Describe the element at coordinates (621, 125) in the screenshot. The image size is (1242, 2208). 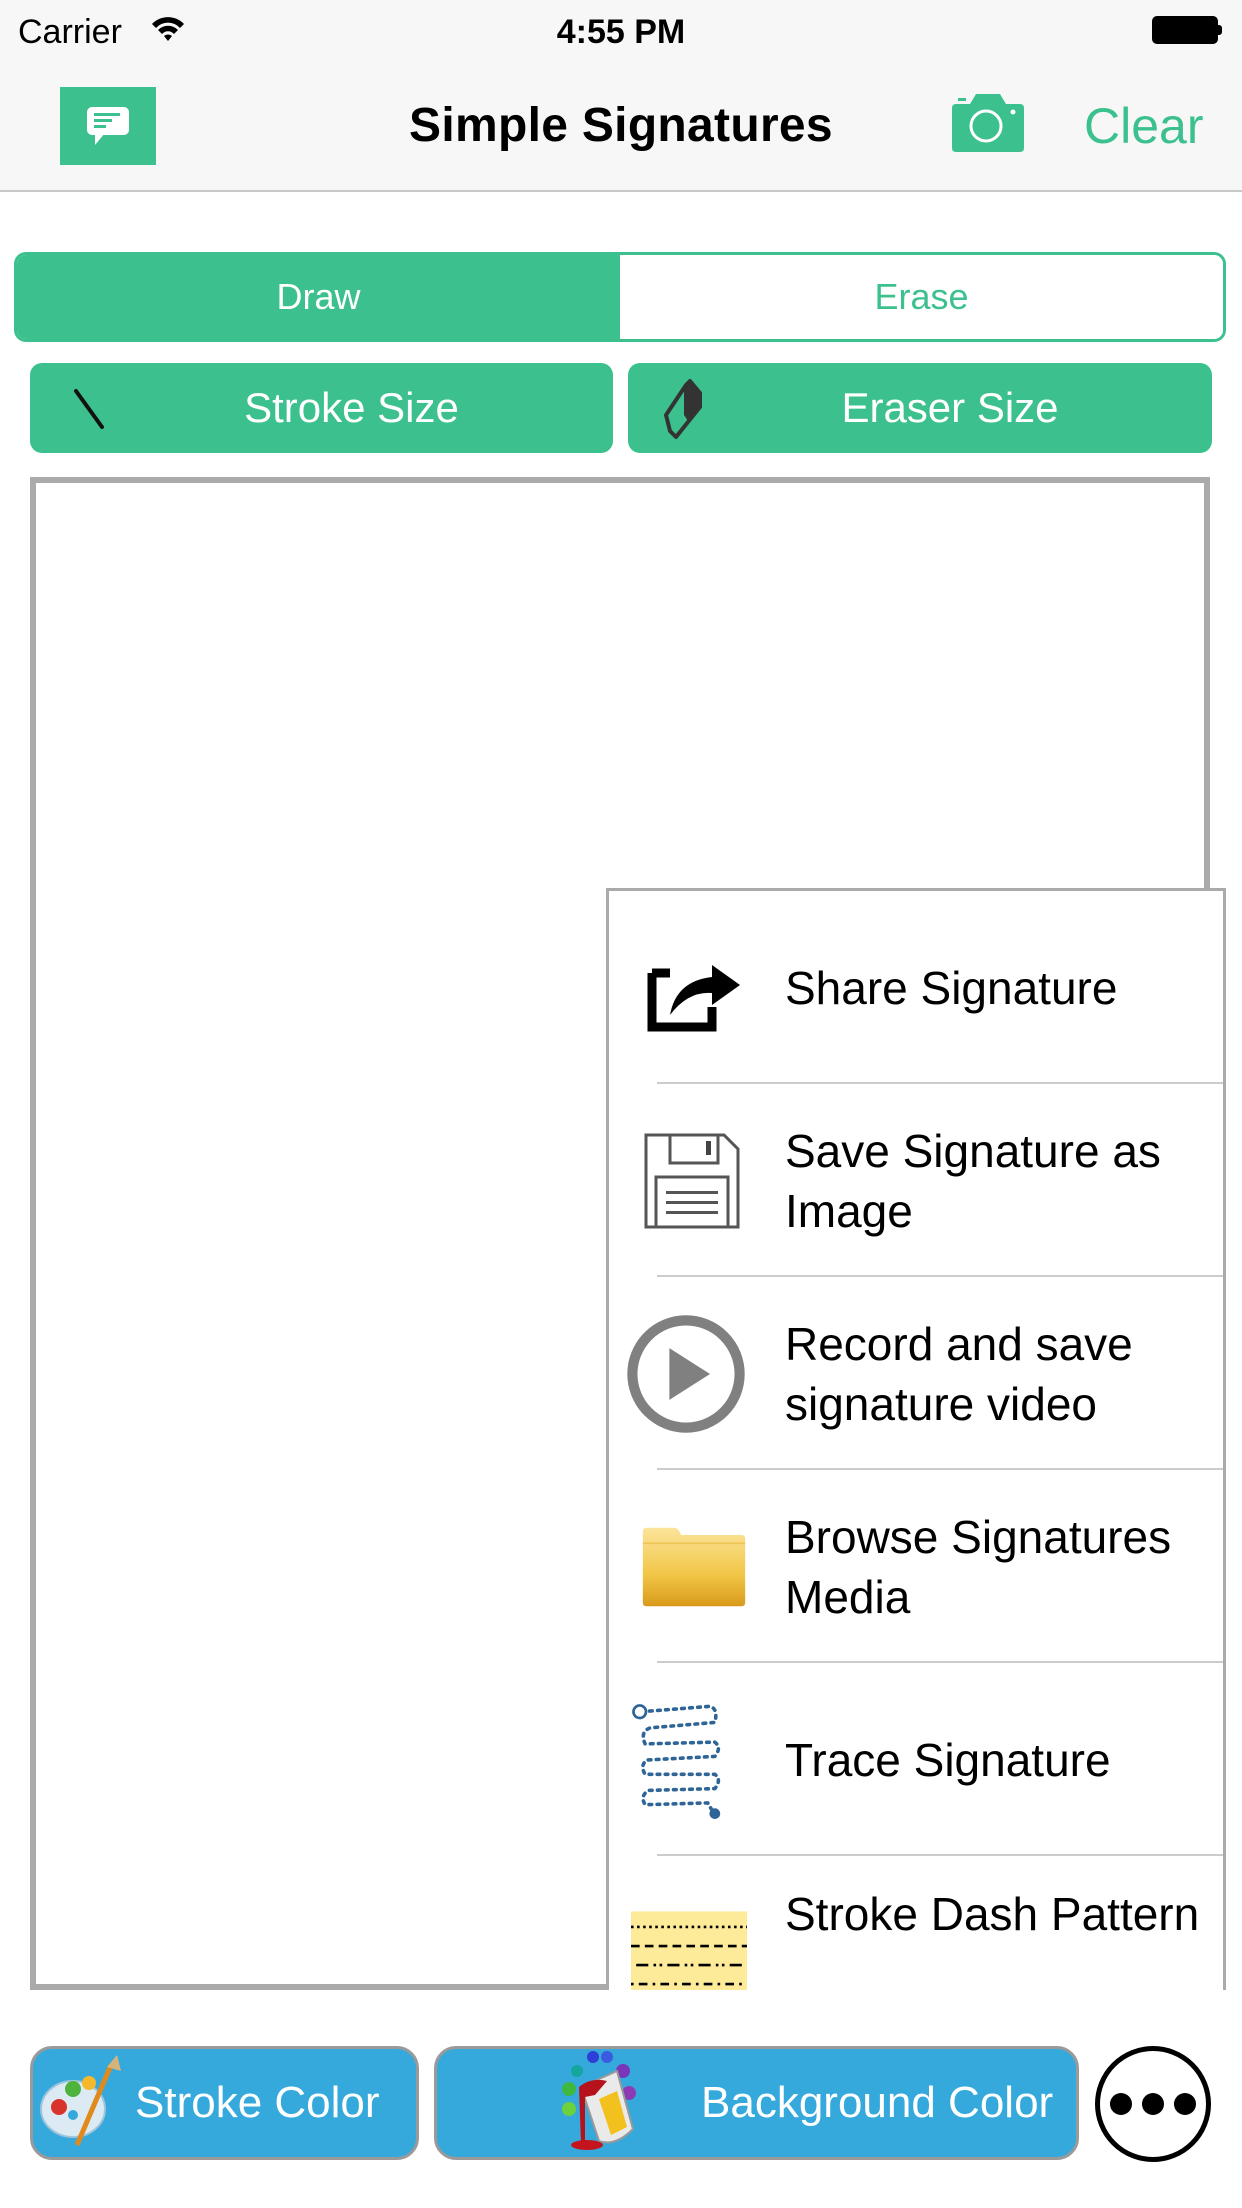
I see `page-title: Simple Signatures` at that location.